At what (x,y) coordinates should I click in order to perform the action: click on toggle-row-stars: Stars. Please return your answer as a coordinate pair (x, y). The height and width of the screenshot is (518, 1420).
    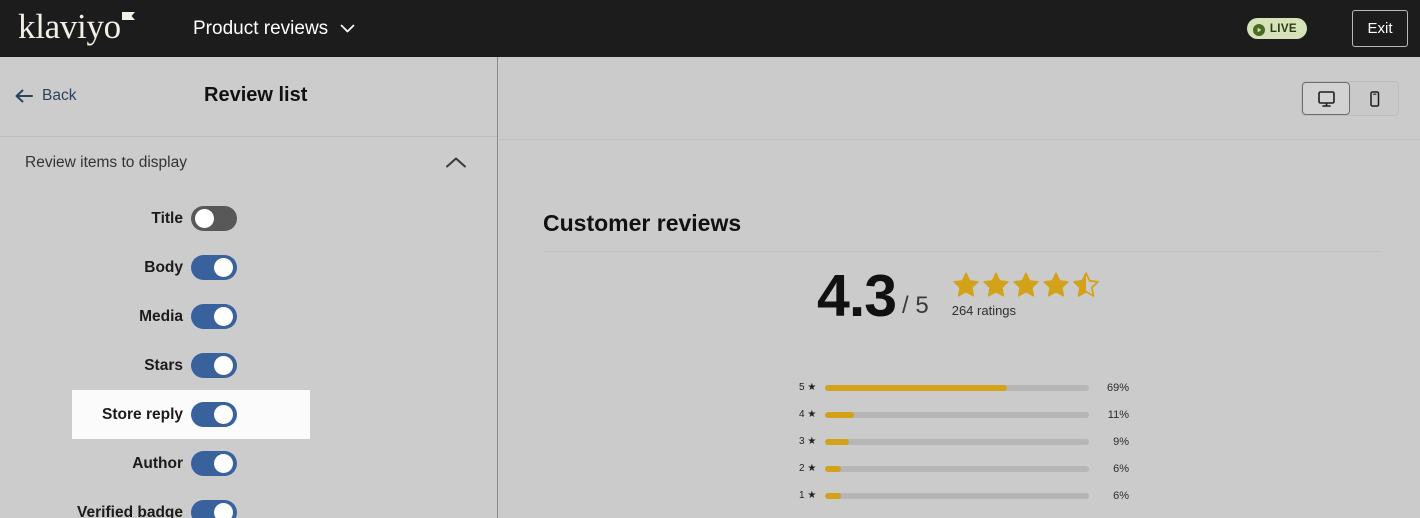
    Looking at the image, I should click on (248, 365).